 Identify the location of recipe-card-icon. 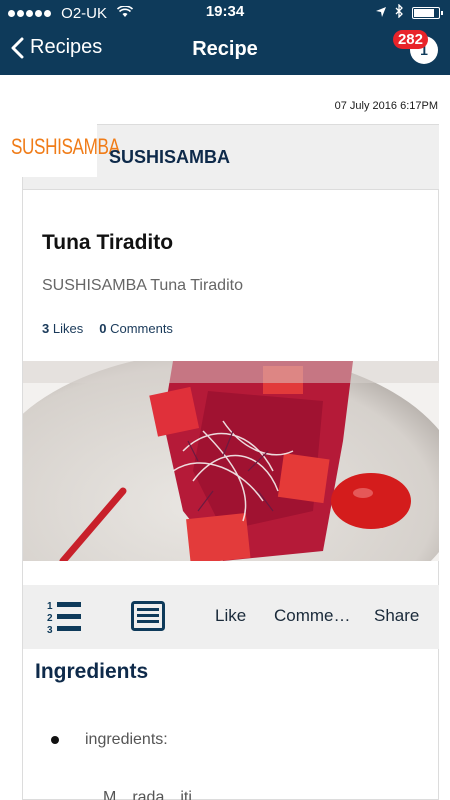
(148, 618).